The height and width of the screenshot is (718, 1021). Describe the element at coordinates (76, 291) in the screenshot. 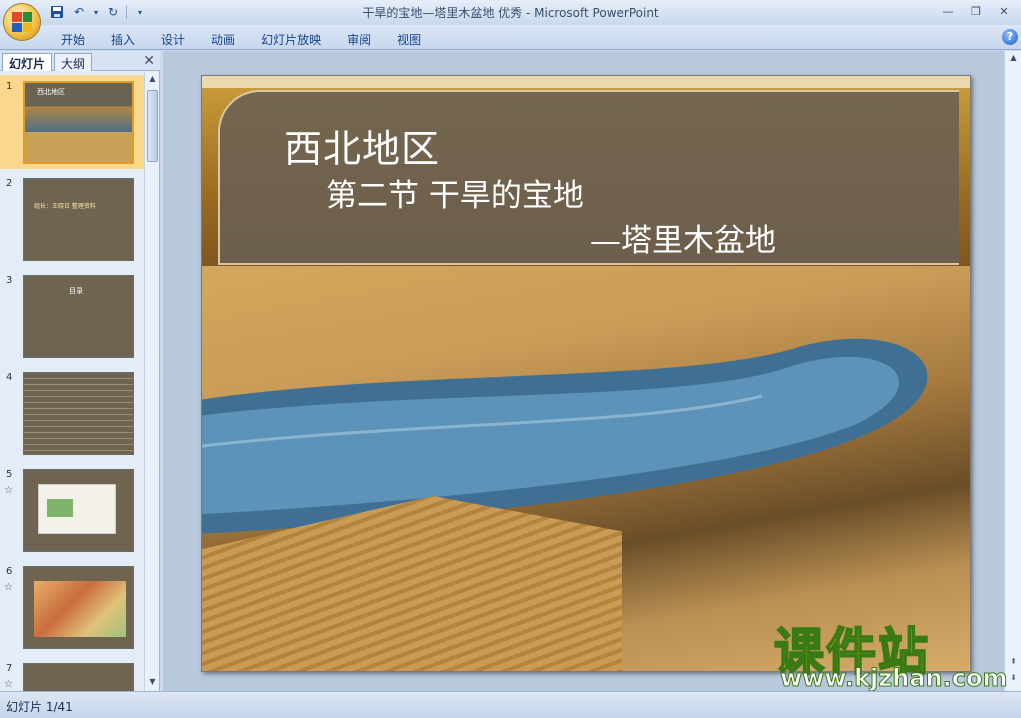

I see `thumbnail-caption: 目录` at that location.